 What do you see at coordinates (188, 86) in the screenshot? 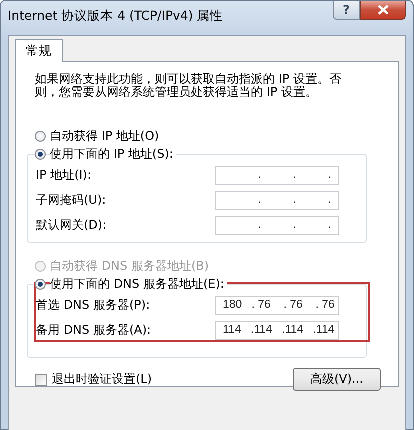
I see `description-text: 如果网络支持此功能，则可以获取自动指派的 IP 设置。否则，您需要从网络系统管理员处获得适当的 IP 设置。` at bounding box center [188, 86].